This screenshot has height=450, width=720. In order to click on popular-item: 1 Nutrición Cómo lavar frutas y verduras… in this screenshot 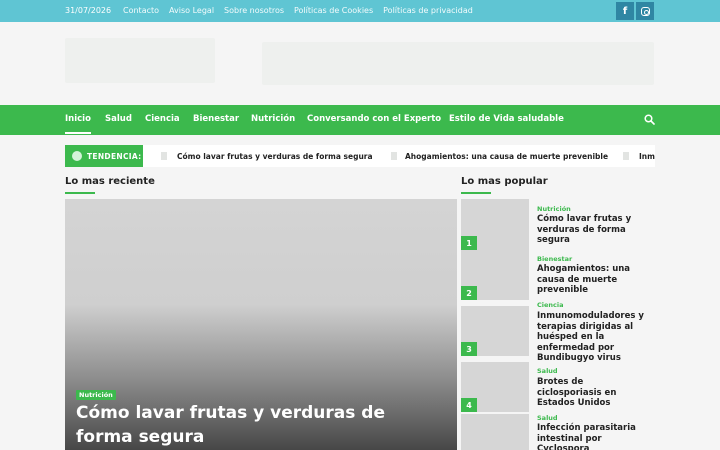, I will do `click(558, 225)`.